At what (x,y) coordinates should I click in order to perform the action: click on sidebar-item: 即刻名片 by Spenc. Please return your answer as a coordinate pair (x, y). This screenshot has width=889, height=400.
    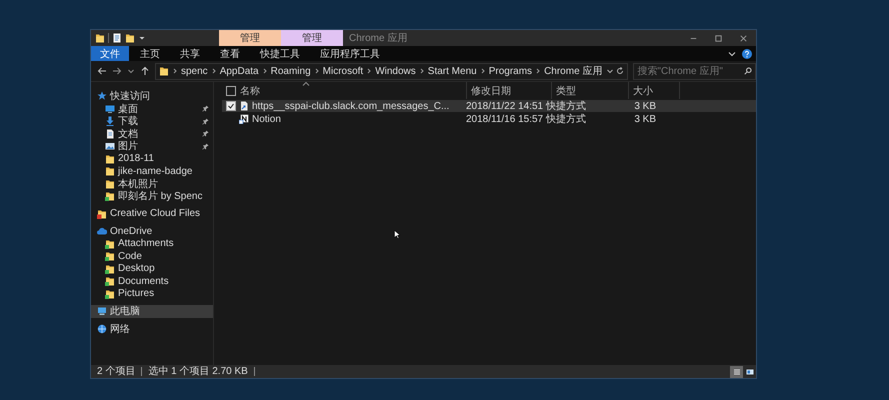
    Looking at the image, I should click on (152, 196).